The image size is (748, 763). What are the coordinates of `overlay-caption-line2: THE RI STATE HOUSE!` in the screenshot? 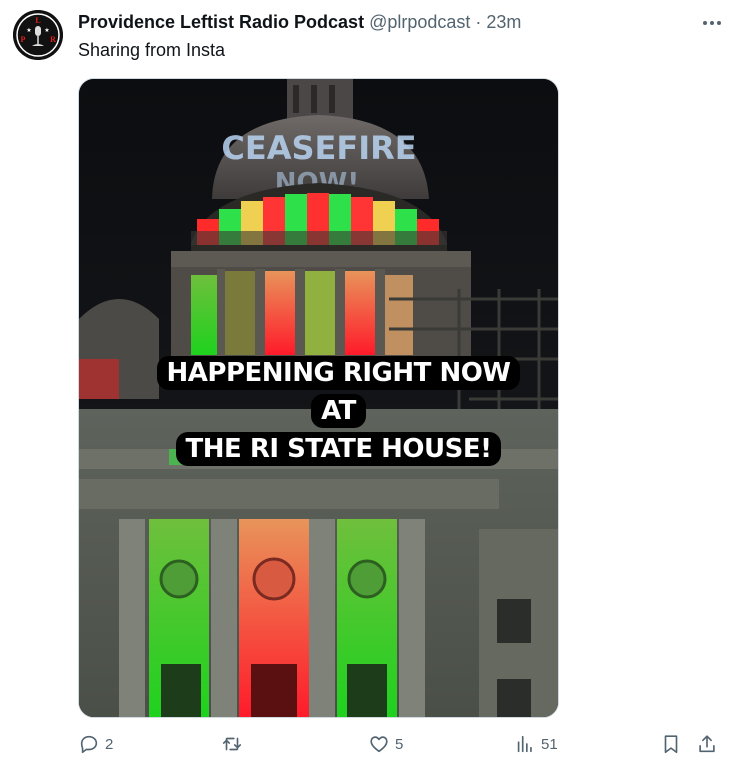 It's located at (338, 449).